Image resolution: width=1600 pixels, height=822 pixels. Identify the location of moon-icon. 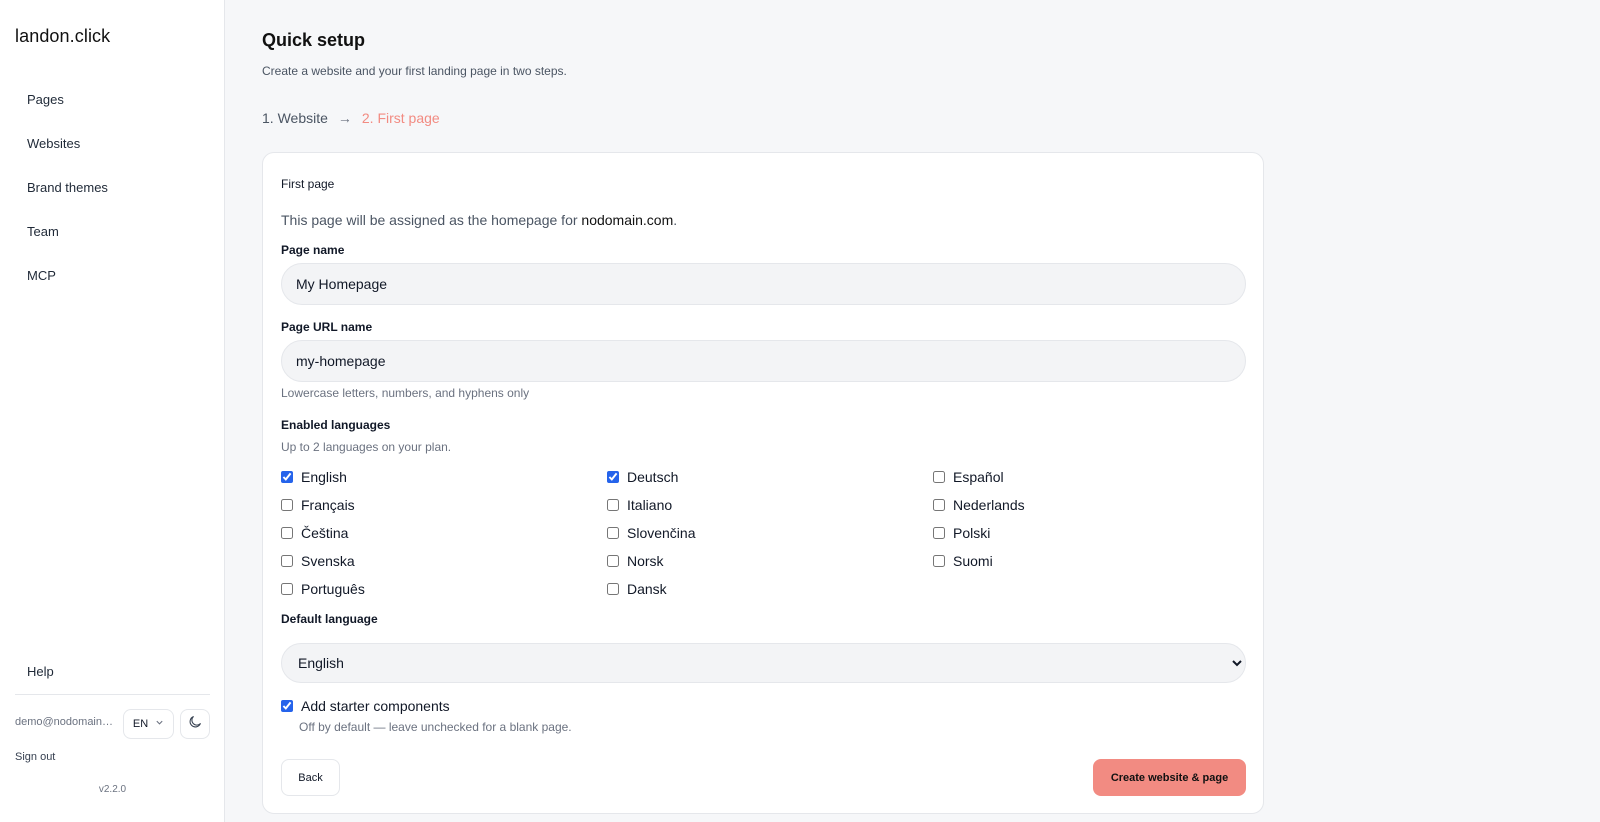
(195, 724).